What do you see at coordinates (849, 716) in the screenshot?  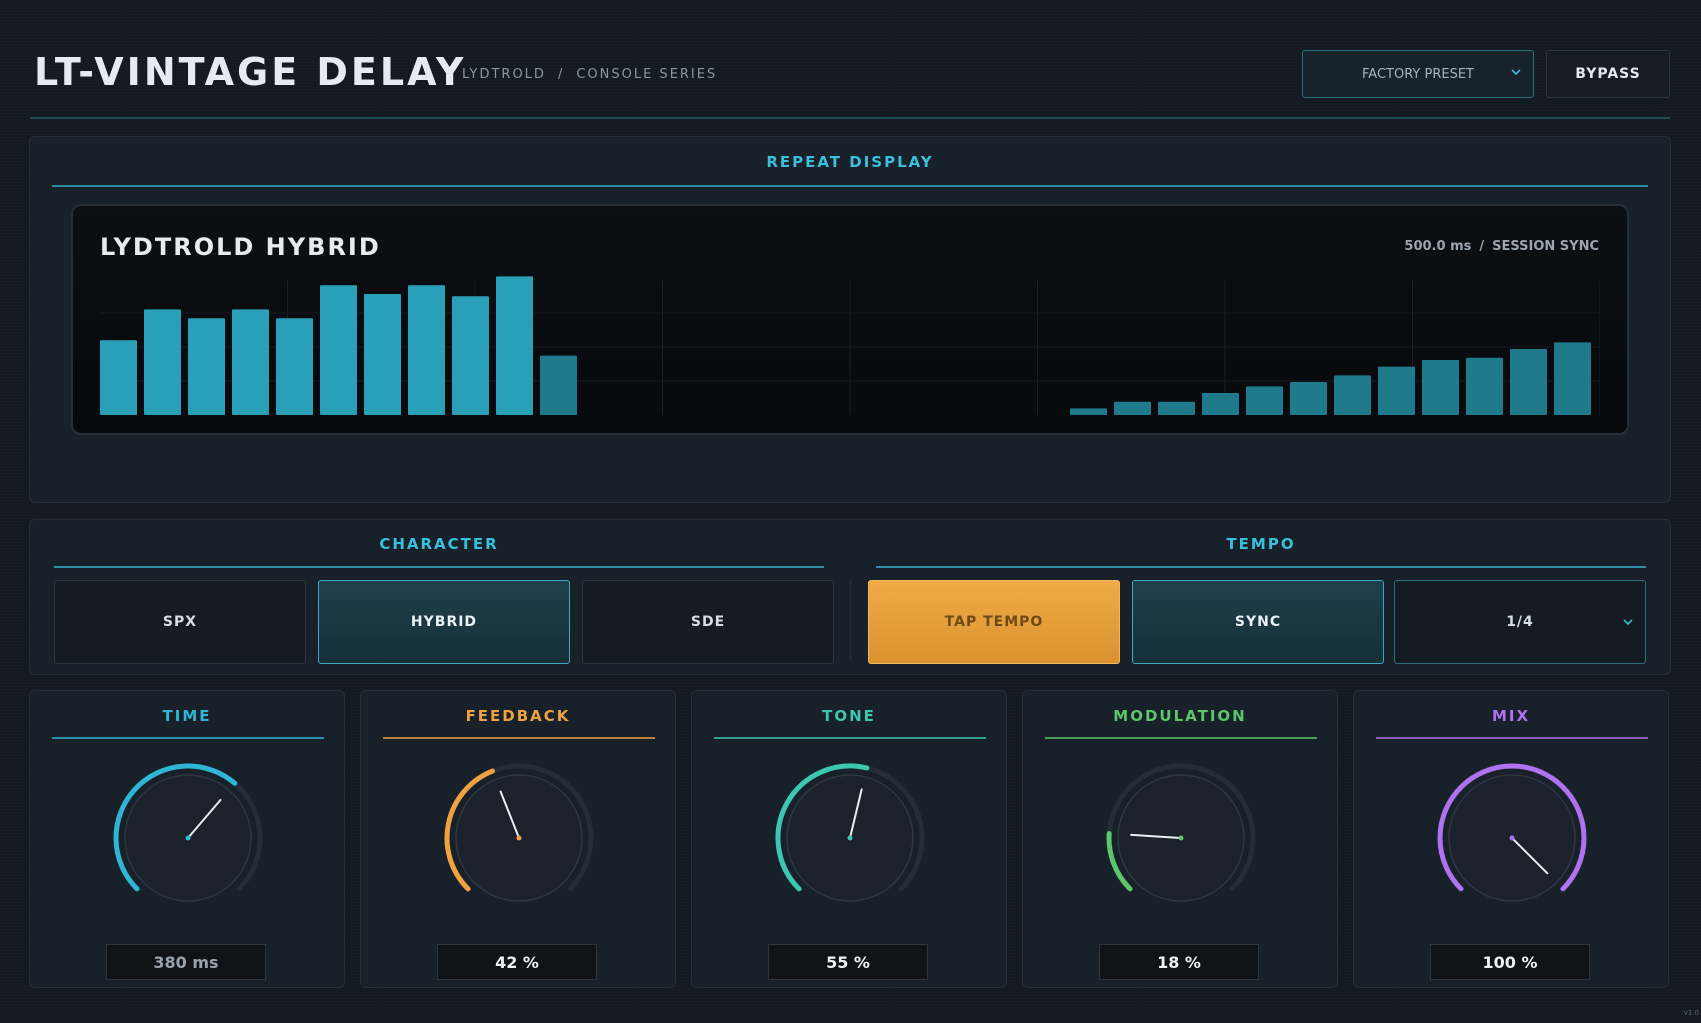 I see `knob-label-tone: TONE` at bounding box center [849, 716].